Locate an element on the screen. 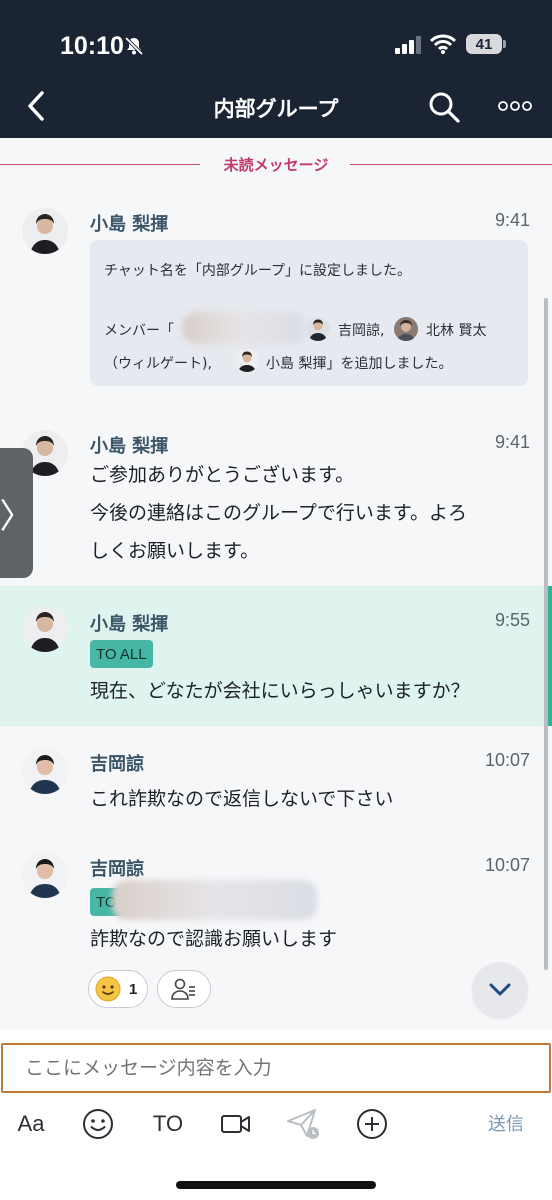  divider-line is located at coordinates (451, 164).